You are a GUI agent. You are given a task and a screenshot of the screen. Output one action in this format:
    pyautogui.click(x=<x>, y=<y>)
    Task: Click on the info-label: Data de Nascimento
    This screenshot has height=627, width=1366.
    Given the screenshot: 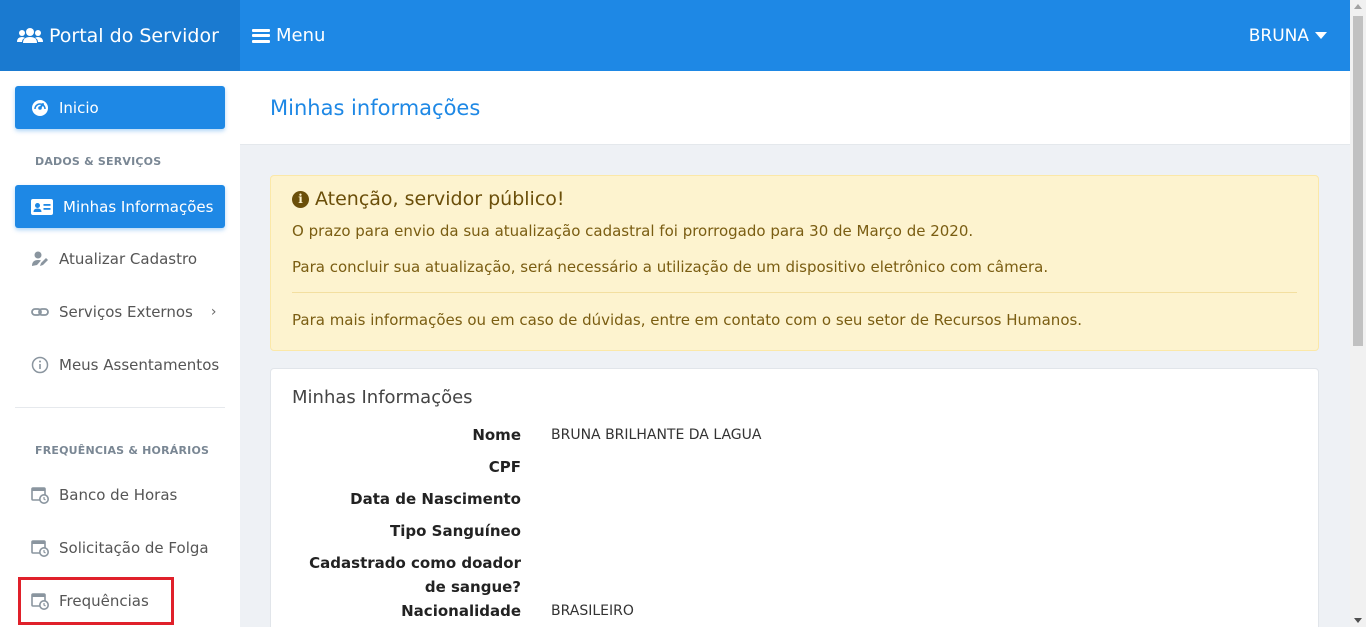 What is the action you would take?
    pyautogui.click(x=435, y=499)
    